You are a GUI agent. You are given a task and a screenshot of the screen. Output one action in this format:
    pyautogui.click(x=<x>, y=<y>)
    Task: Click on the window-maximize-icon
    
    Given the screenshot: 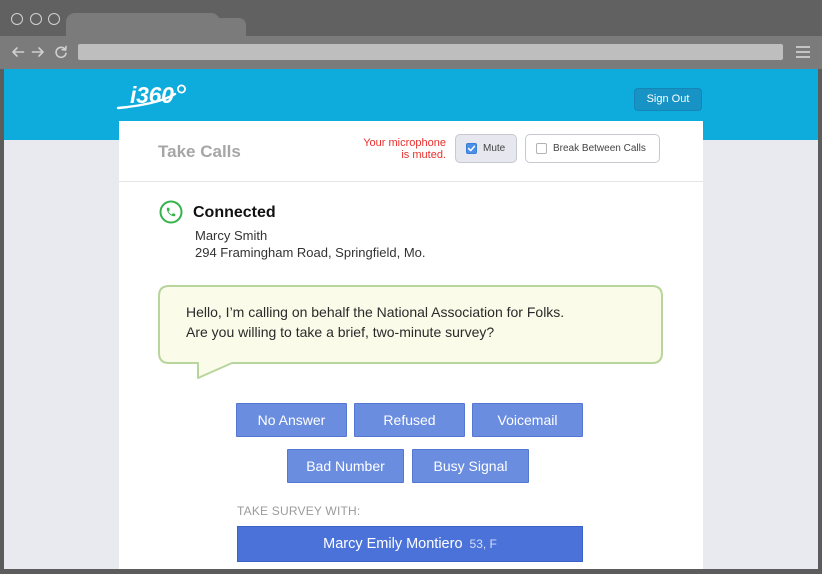 What is the action you would take?
    pyautogui.click(x=54, y=19)
    